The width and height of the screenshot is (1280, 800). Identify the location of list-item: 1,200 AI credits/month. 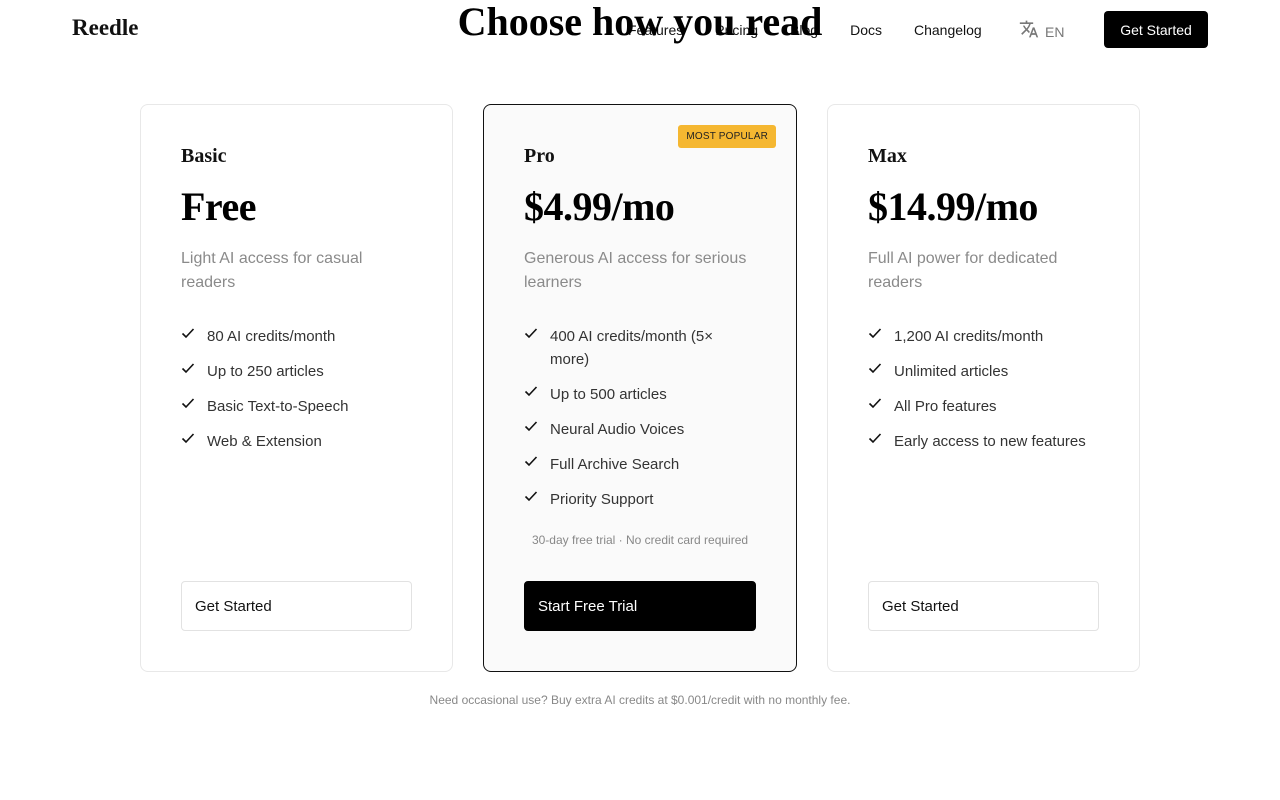
(984, 336).